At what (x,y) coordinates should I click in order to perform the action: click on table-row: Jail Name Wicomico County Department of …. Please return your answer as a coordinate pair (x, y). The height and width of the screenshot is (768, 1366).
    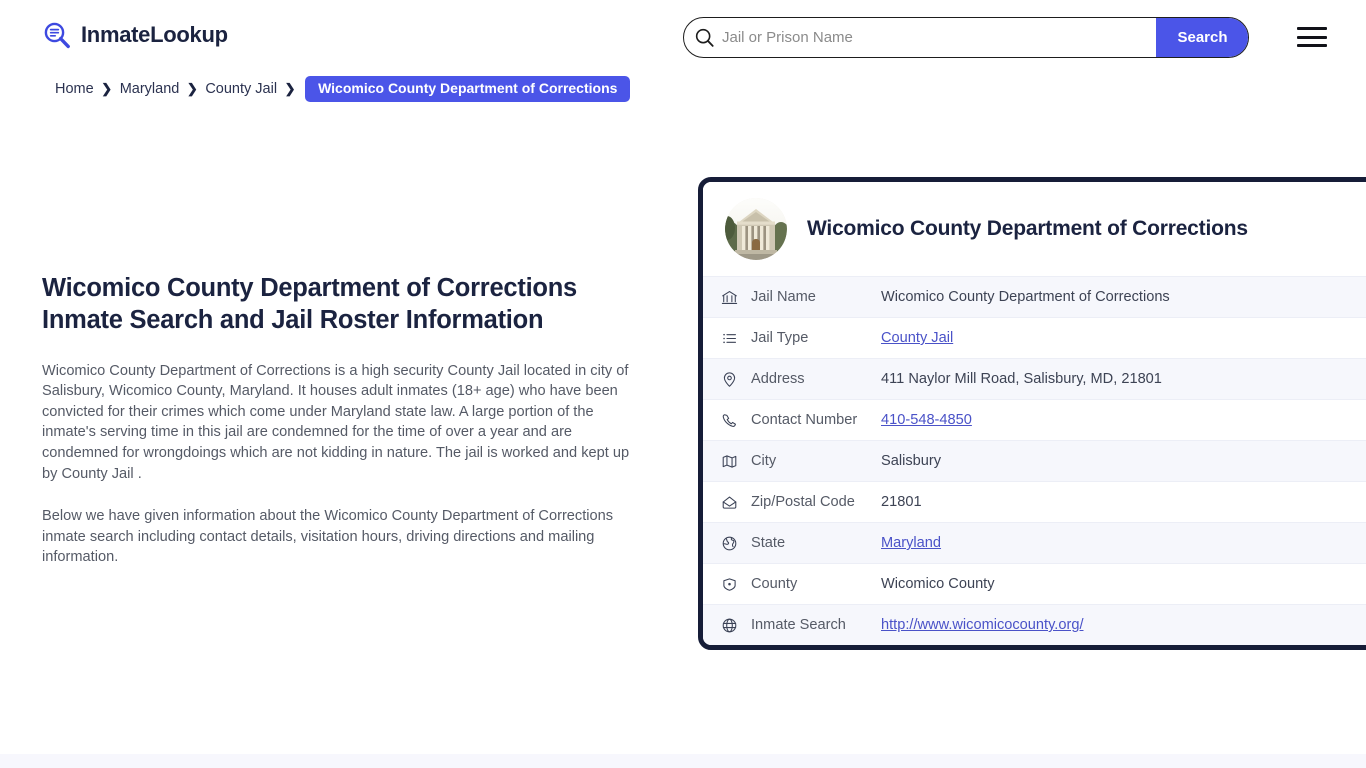
    Looking at the image, I should click on (1034, 296).